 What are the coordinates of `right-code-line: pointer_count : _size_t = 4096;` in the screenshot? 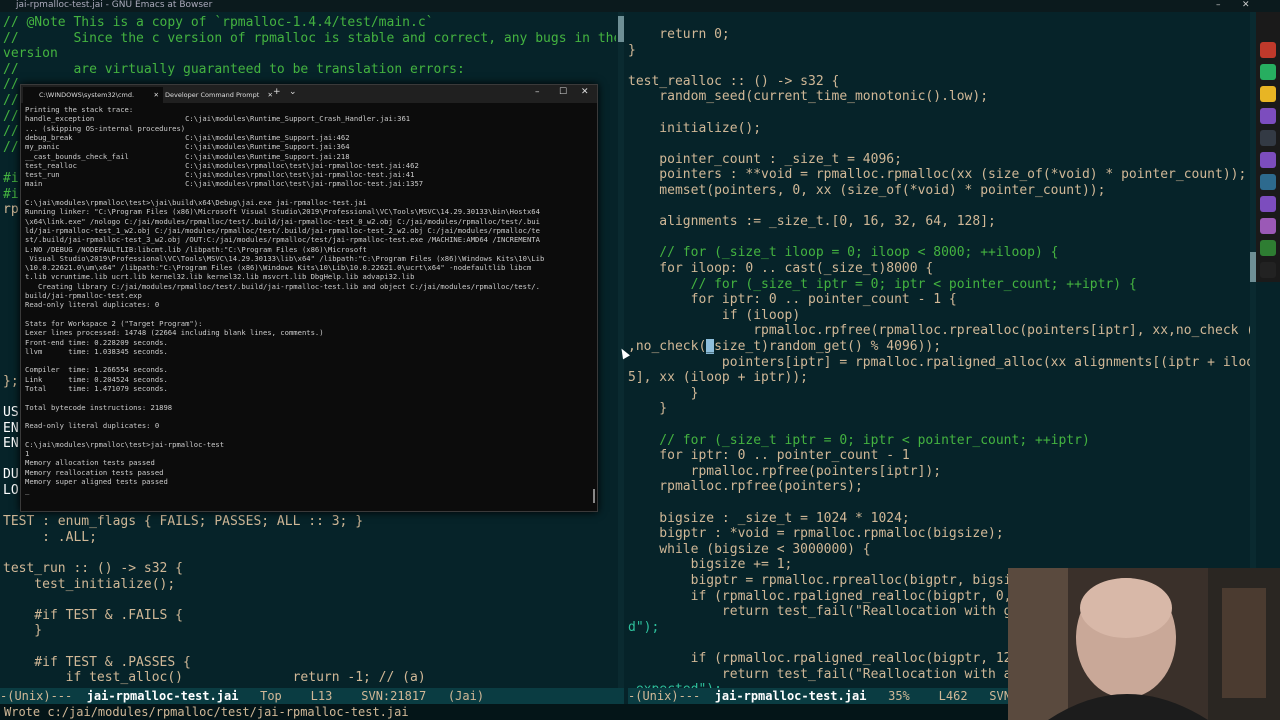 It's located at (765, 160).